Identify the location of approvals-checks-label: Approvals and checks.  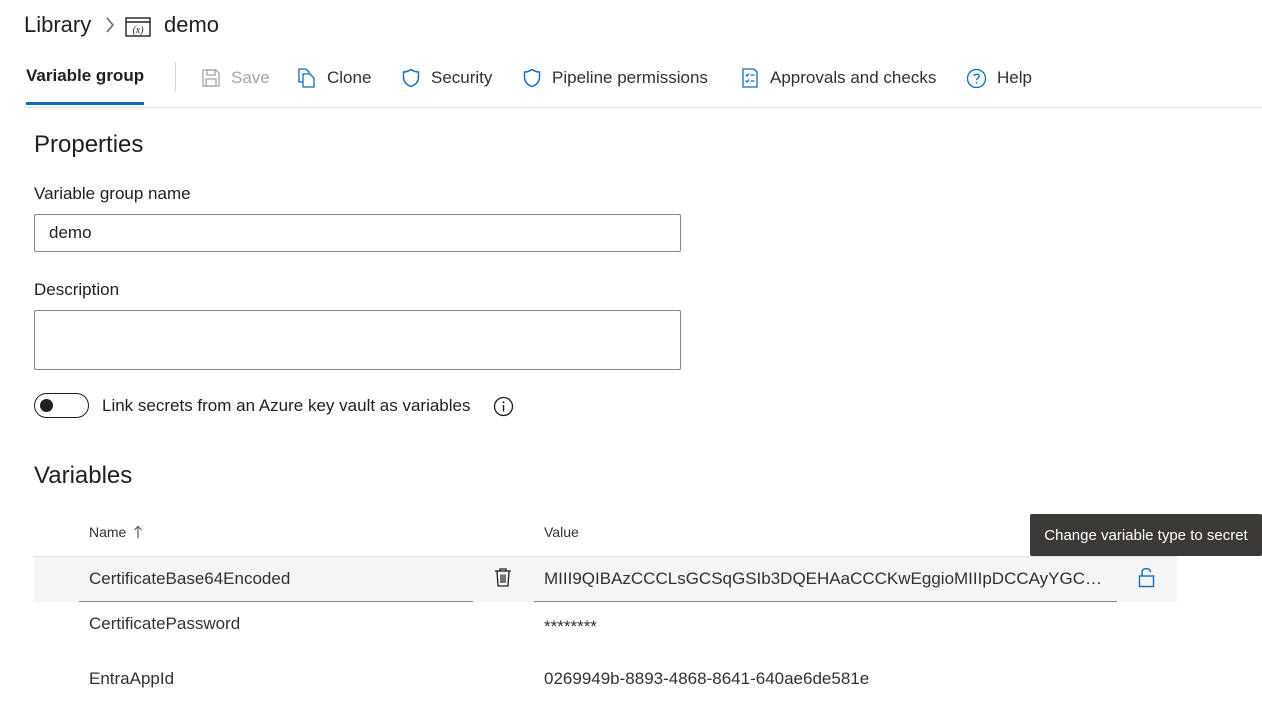
(853, 77).